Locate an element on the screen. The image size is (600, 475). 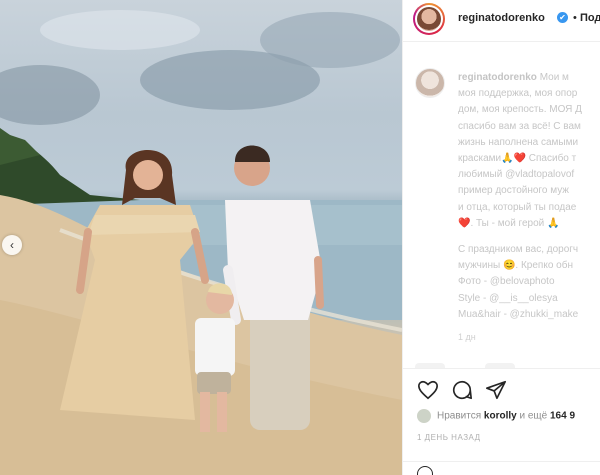
emoji-icon is located at coordinates (425, 470).